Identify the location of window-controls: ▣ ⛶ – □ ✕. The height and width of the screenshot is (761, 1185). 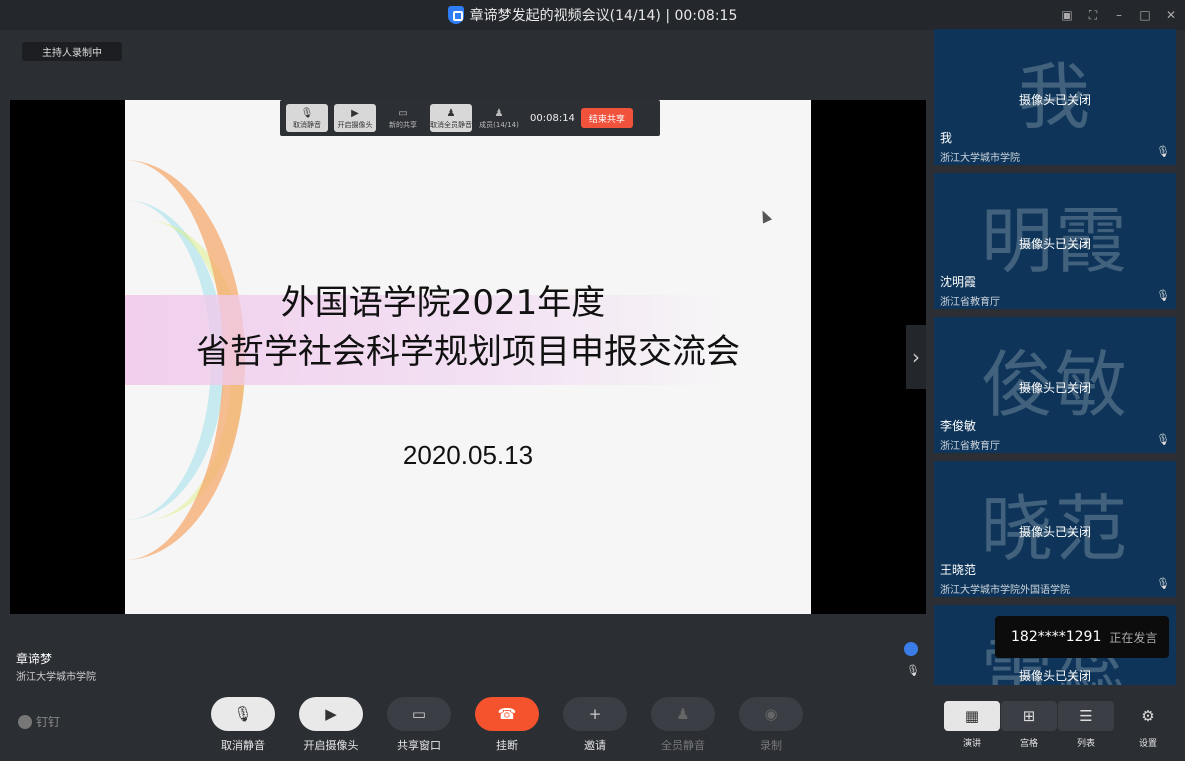
(1119, 15).